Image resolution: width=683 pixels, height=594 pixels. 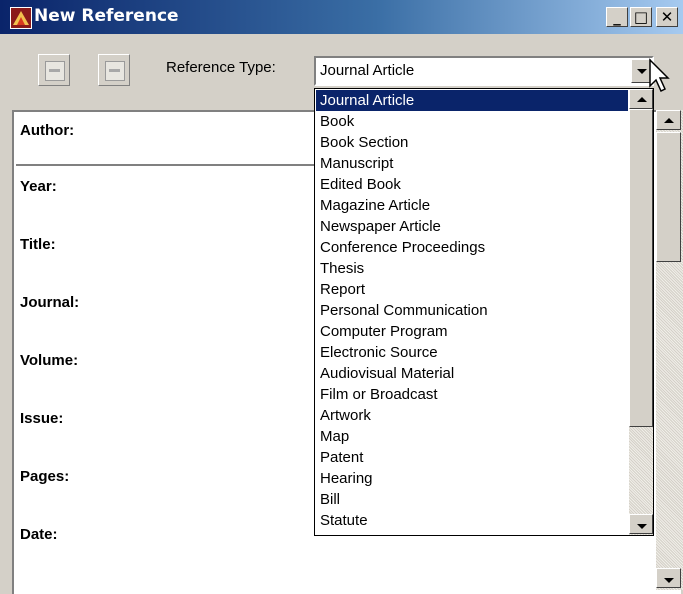 What do you see at coordinates (45, 476) in the screenshot?
I see `pages-label: Pages:` at bounding box center [45, 476].